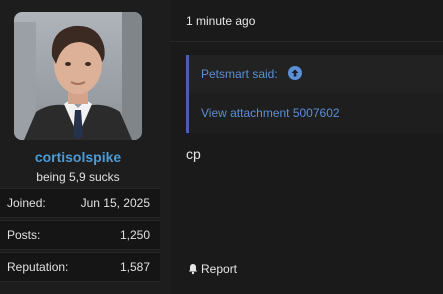 Image resolution: width=443 pixels, height=294 pixels. I want to click on username: cortisolspike, so click(78, 157).